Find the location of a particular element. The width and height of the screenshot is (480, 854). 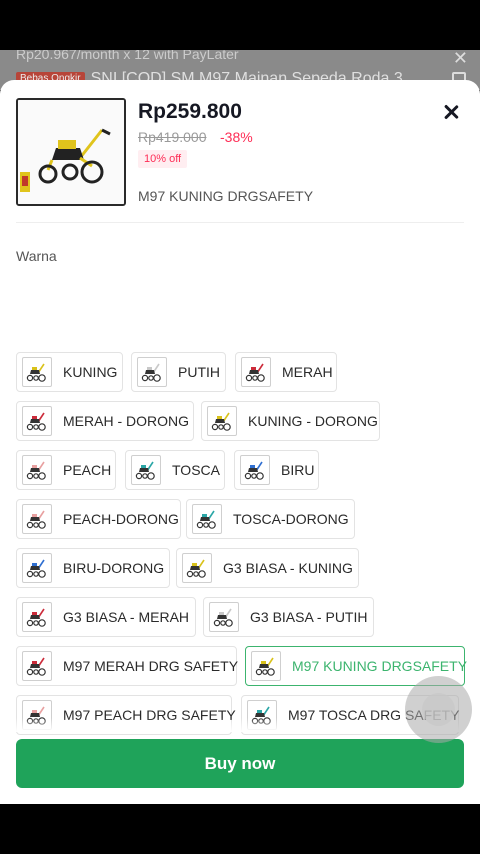

variant-option: MERAH - DORONG is located at coordinates (105, 421).